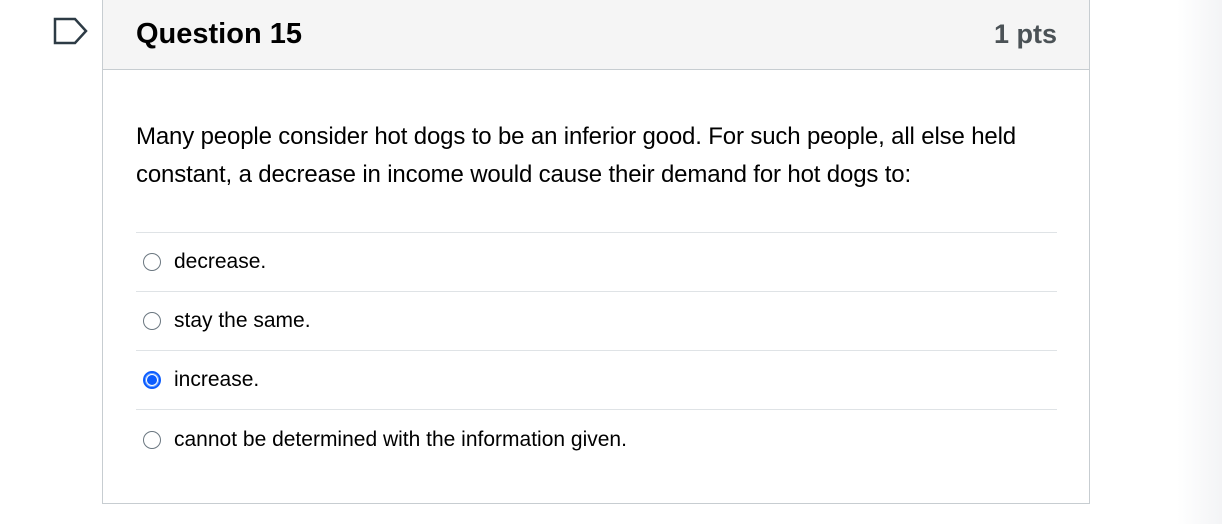 The height and width of the screenshot is (524, 1222). Describe the element at coordinates (596, 380) in the screenshot. I see `answer-option: increase.` at that location.